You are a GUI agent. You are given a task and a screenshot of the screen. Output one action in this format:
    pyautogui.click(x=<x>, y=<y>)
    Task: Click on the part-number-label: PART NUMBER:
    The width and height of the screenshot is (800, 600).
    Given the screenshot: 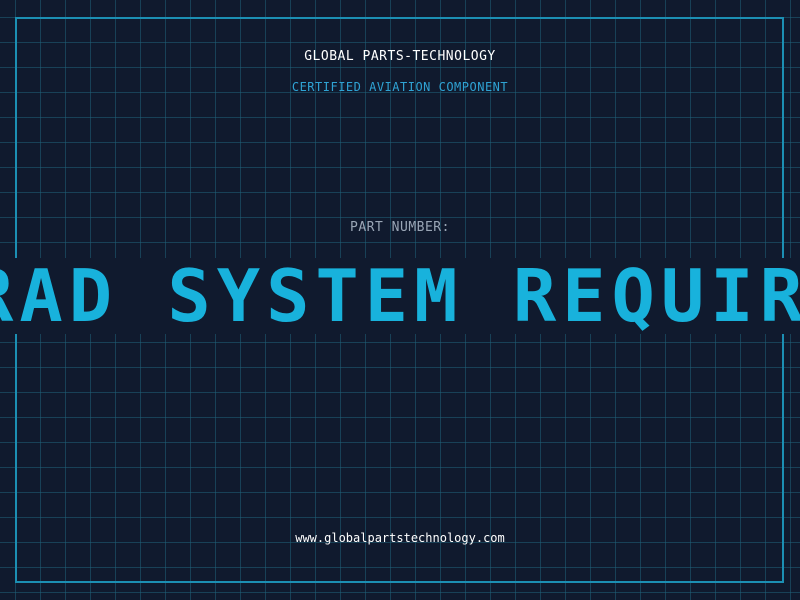 What is the action you would take?
    pyautogui.click(x=400, y=227)
    